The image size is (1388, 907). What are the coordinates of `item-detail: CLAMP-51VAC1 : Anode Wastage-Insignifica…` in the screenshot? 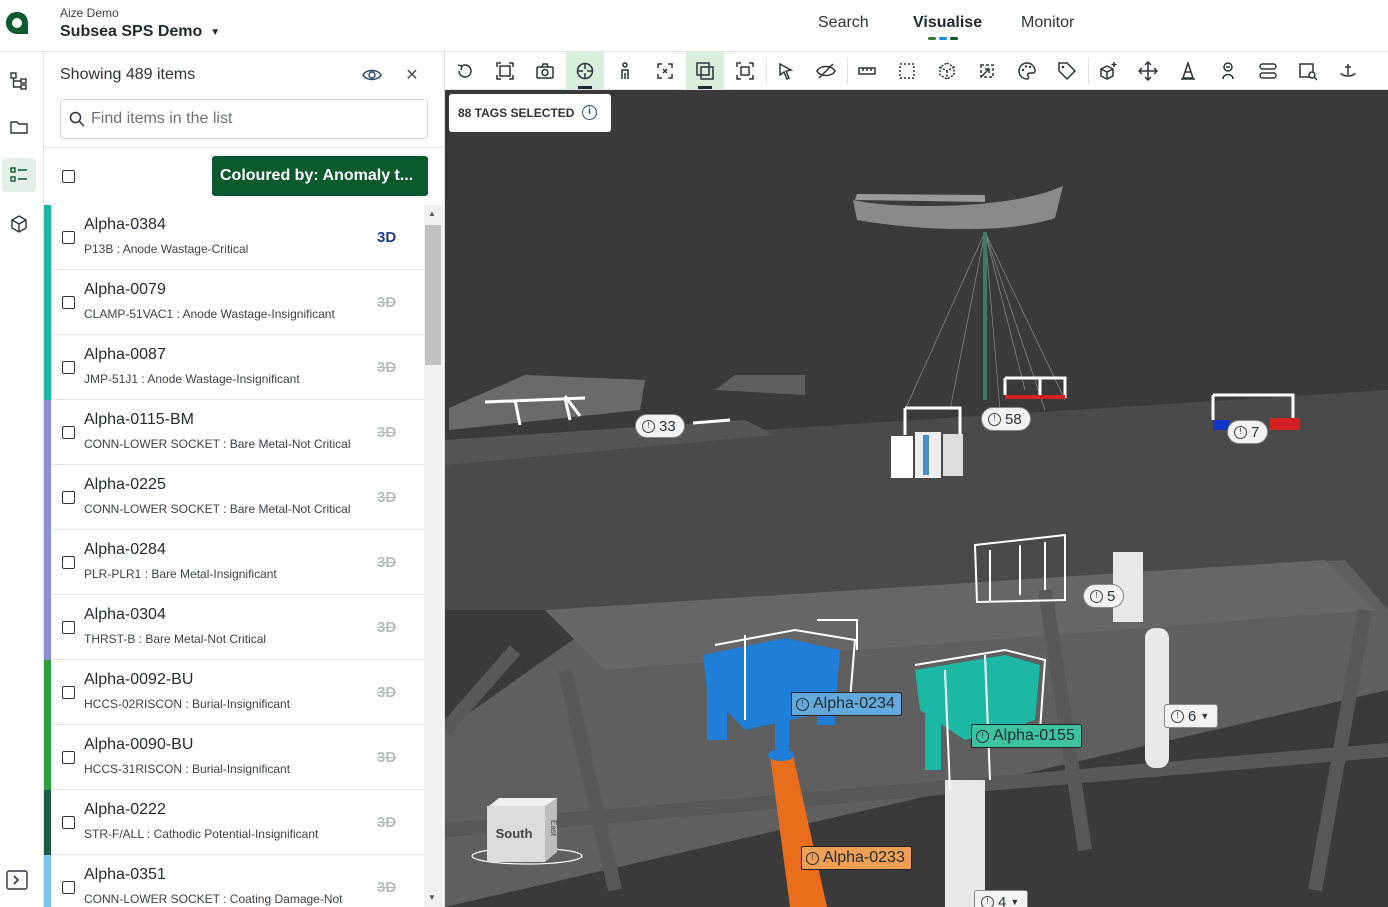 It's located at (209, 314).